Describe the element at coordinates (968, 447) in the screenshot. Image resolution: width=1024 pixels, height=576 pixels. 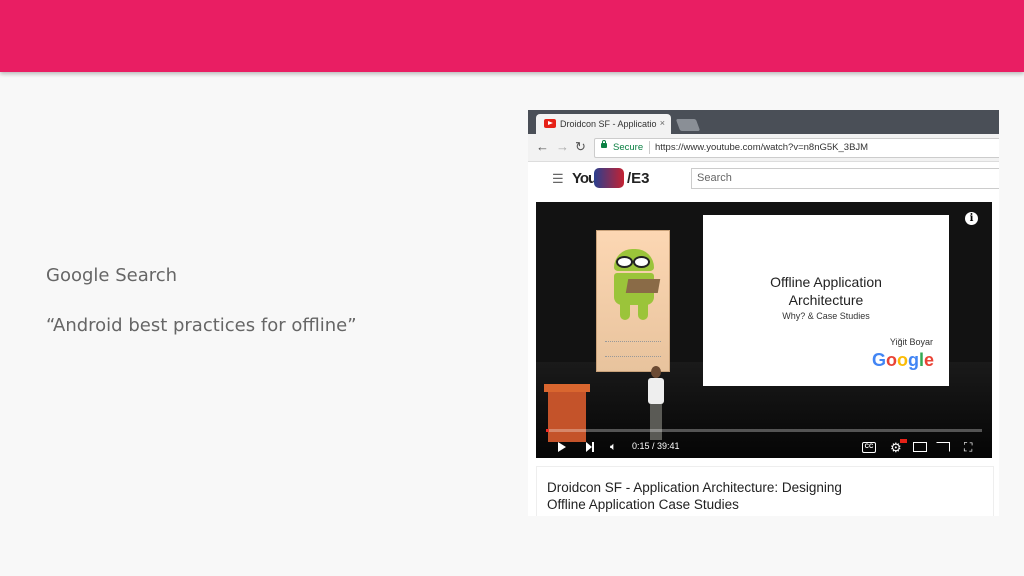
I see `fullscreen-icon: ⛶` at that location.